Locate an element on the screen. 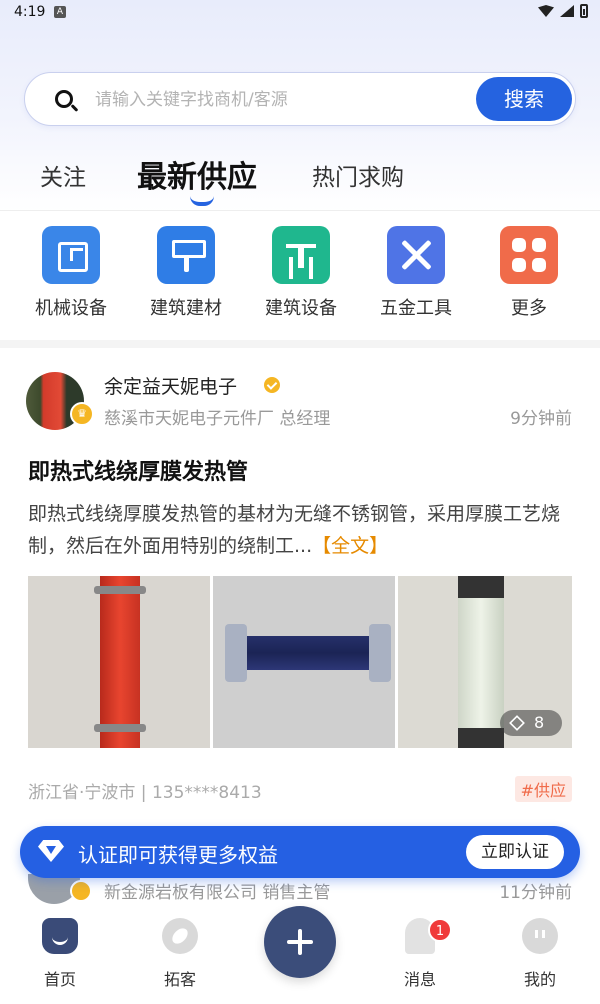  tab-latest-supply: 最新供应 is located at coordinates (197, 174).